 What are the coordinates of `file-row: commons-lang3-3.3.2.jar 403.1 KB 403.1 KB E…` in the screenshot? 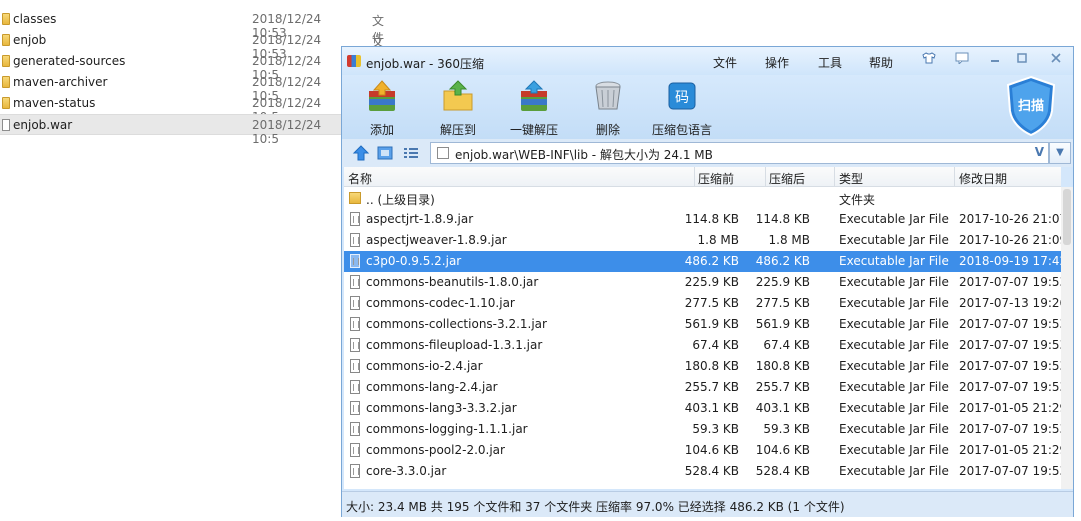 It's located at (702, 408).